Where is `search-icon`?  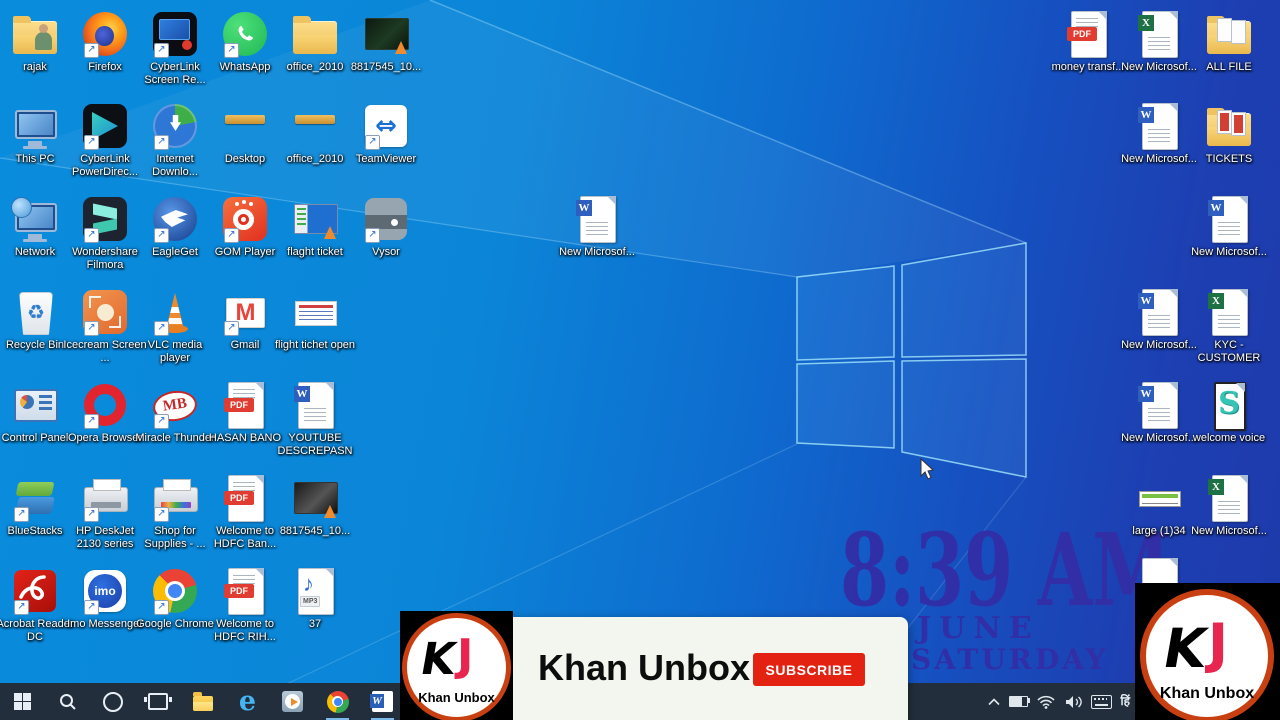 search-icon is located at coordinates (67, 701).